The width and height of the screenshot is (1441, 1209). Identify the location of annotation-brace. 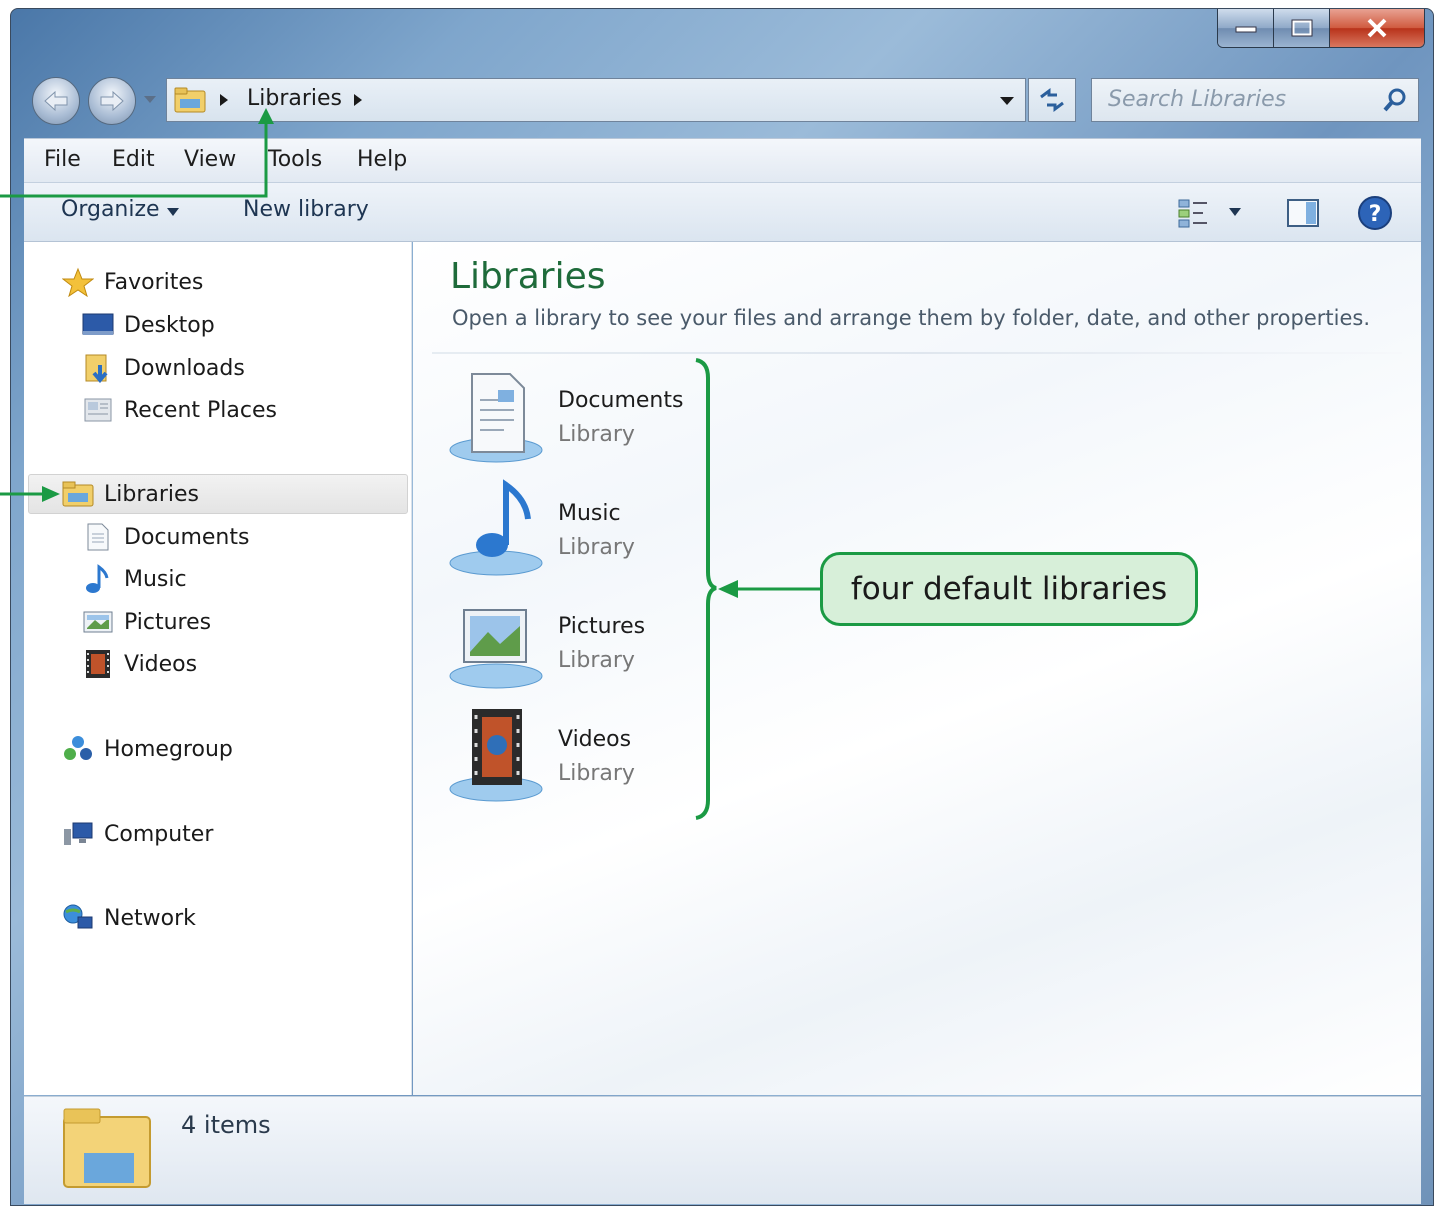
(706, 589).